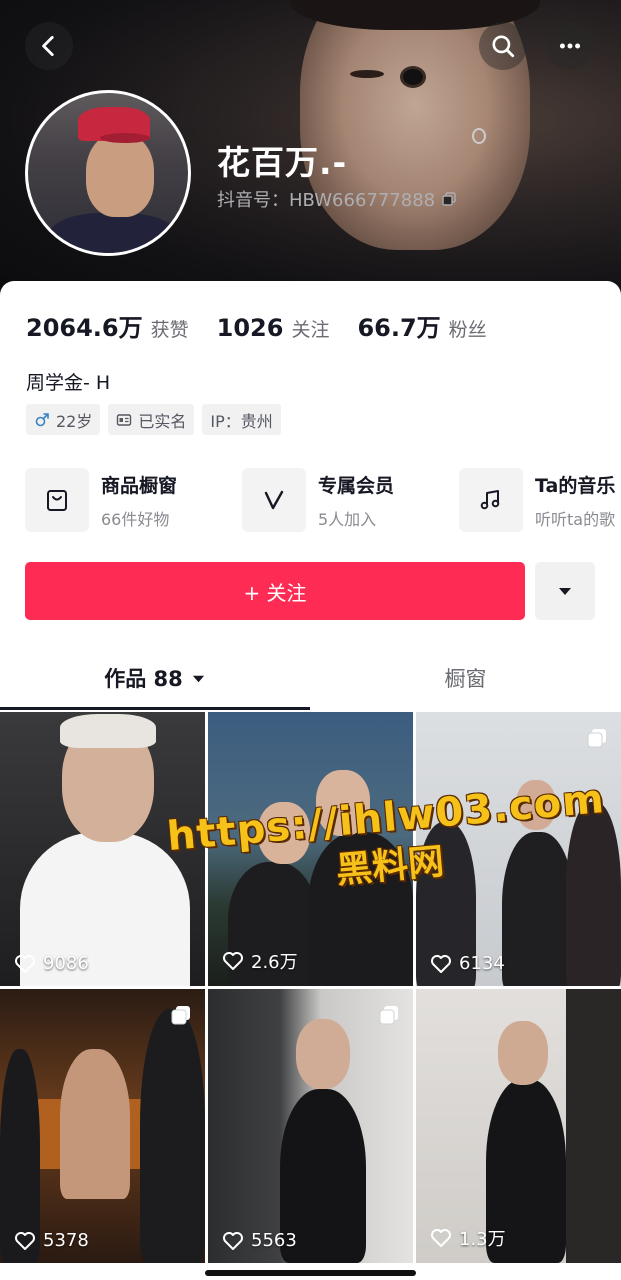 Image resolution: width=621 pixels, height=1280 pixels. Describe the element at coordinates (274, 962) in the screenshot. I see `video-likes-count: 2.6万` at that location.